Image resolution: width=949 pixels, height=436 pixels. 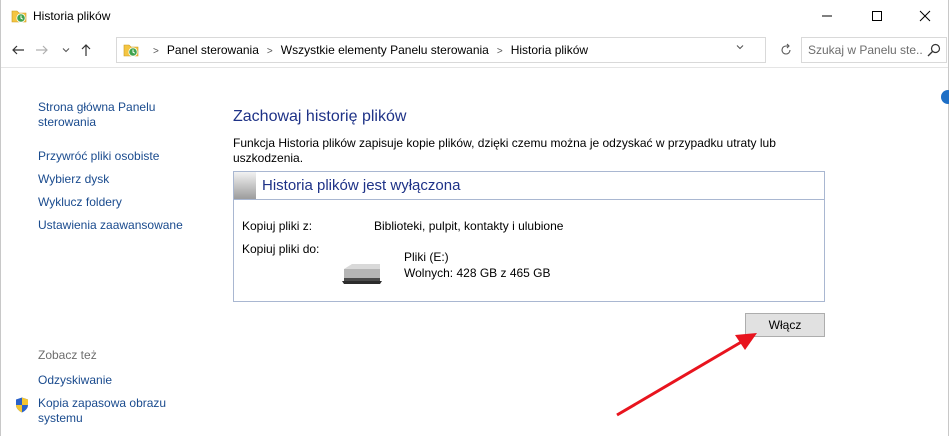 I want to click on arrow-right-icon, so click(x=42, y=50).